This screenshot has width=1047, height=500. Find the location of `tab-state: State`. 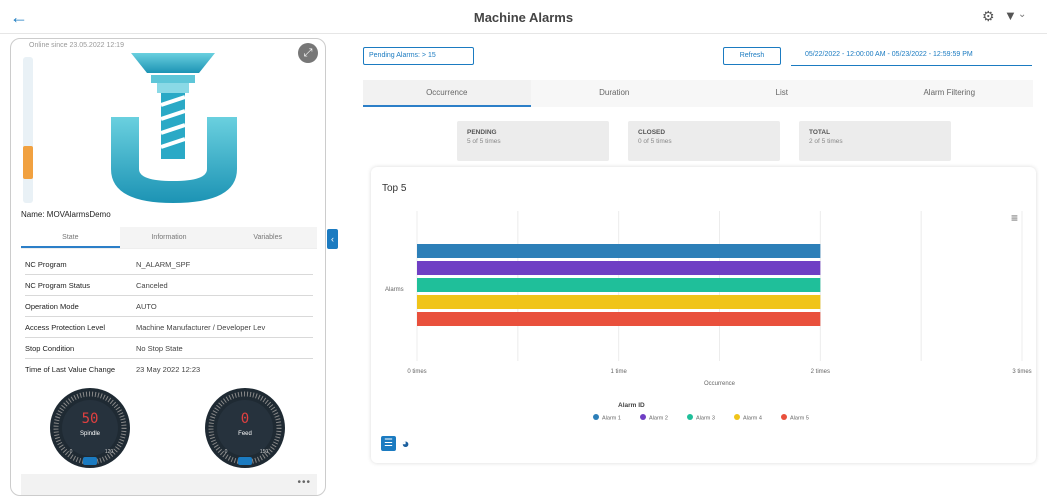

tab-state: State is located at coordinates (70, 237).